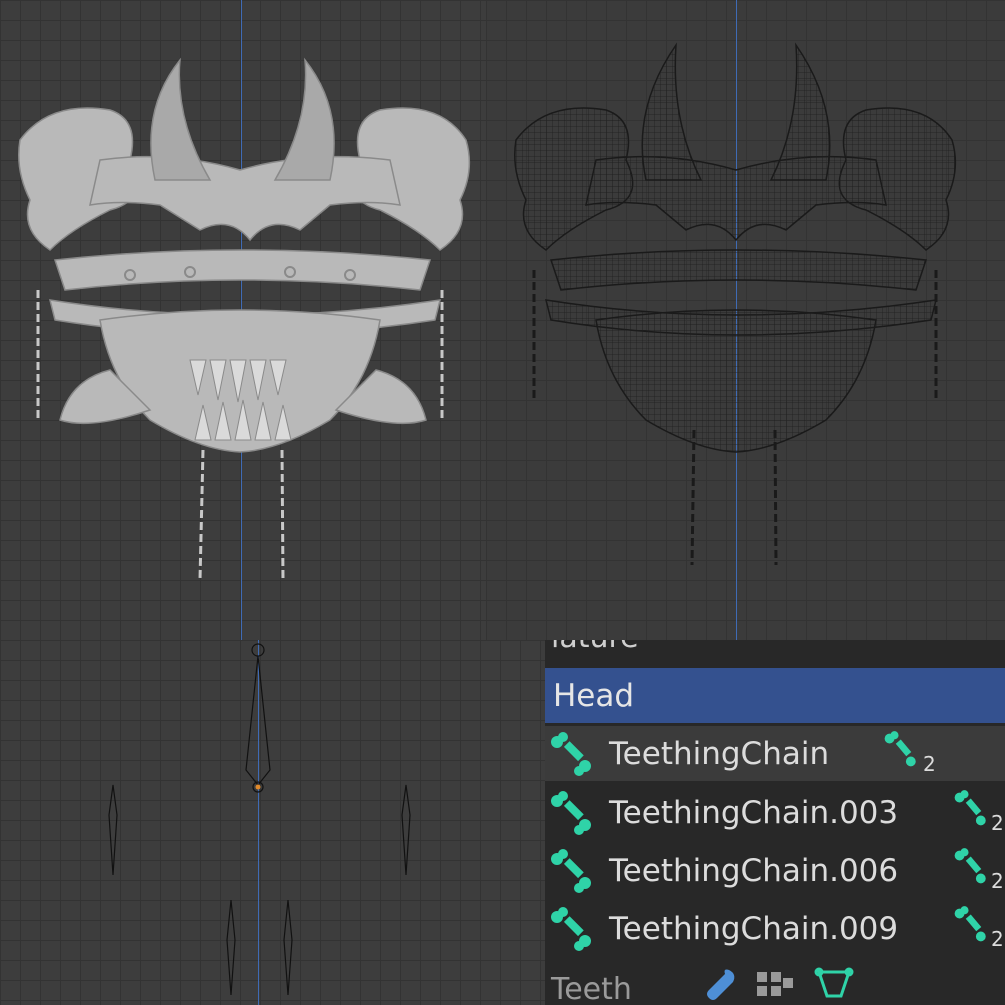 This screenshot has height=1005, width=1005. I want to click on head-bone, so click(258, 720).